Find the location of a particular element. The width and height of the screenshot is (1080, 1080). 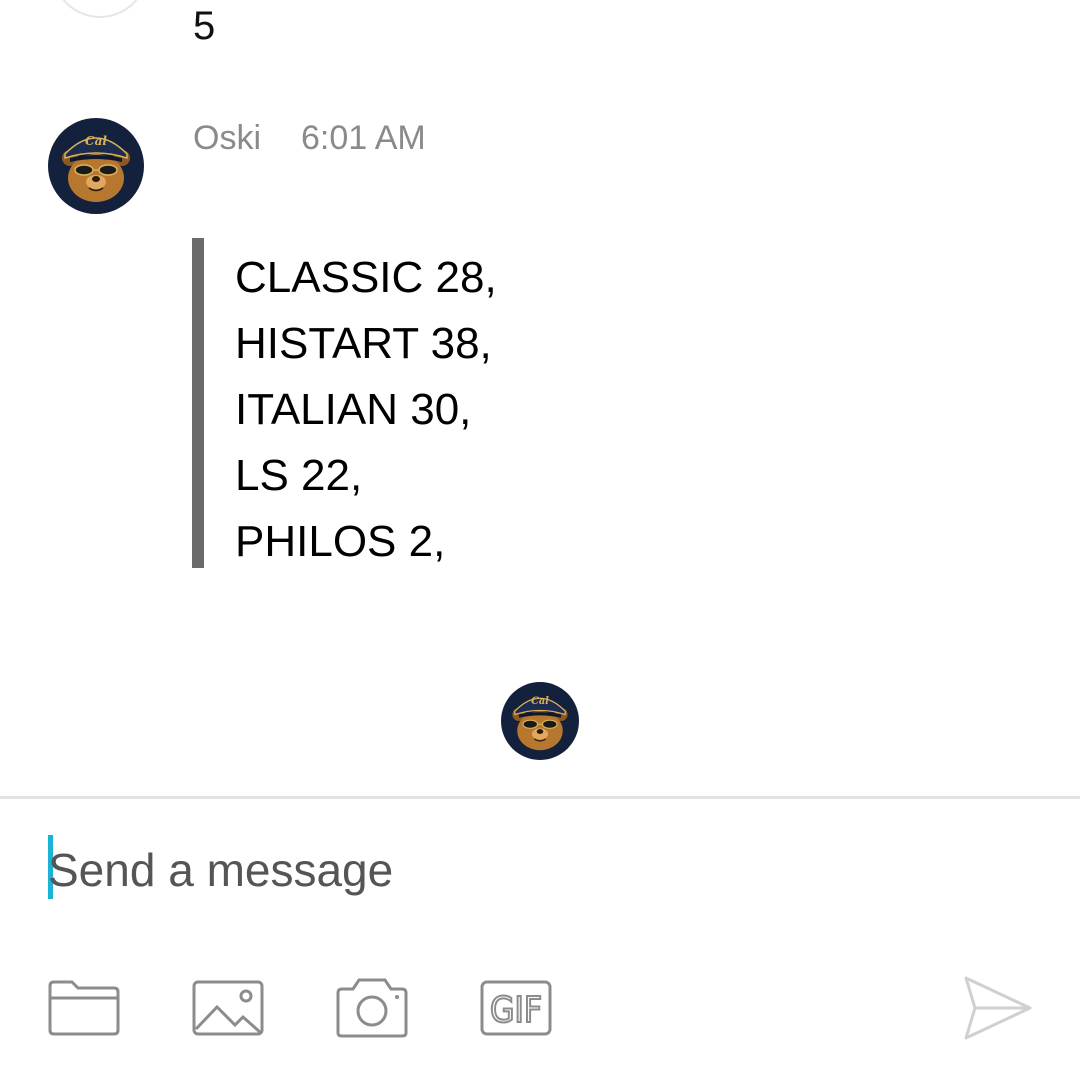

gif-icon-label: GIF is located at coordinates (516, 1010).